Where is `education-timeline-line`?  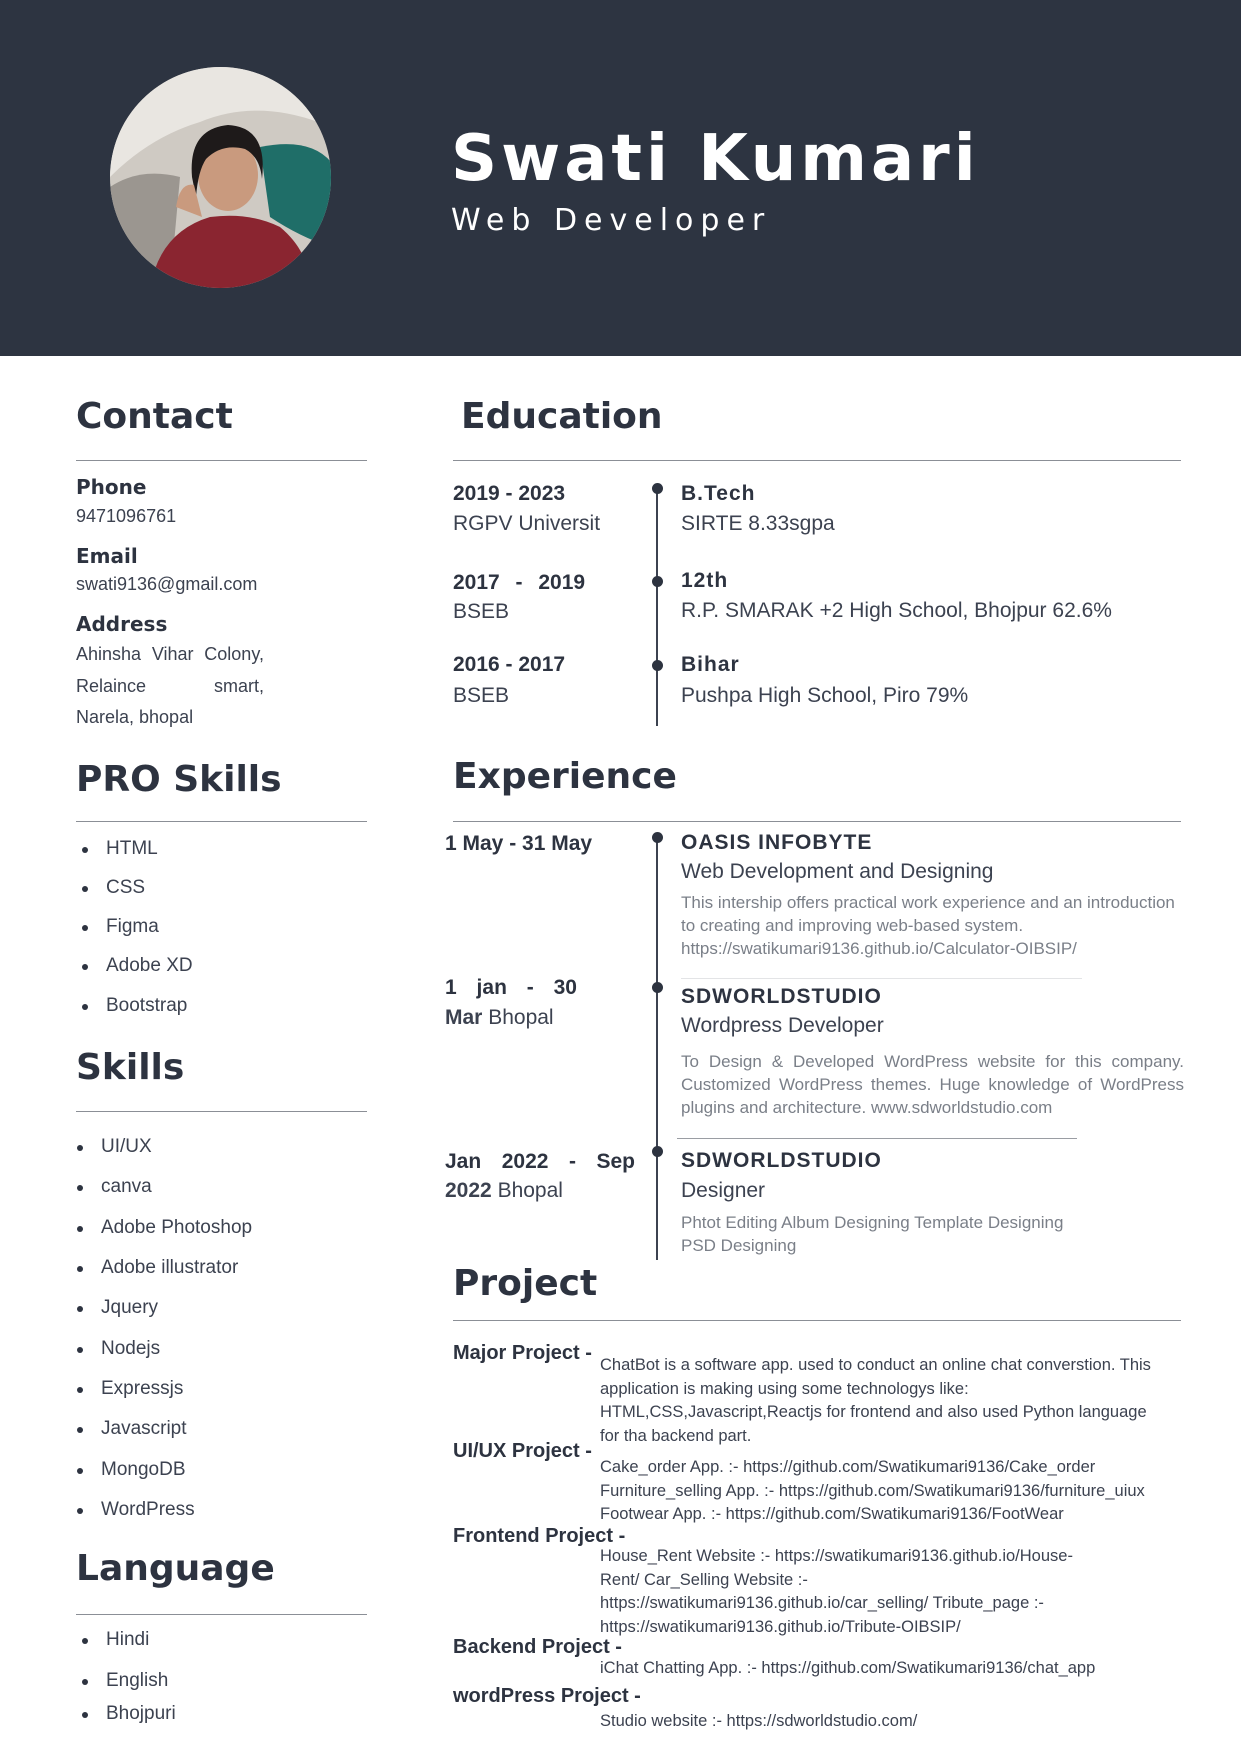
education-timeline-line is located at coordinates (657, 607).